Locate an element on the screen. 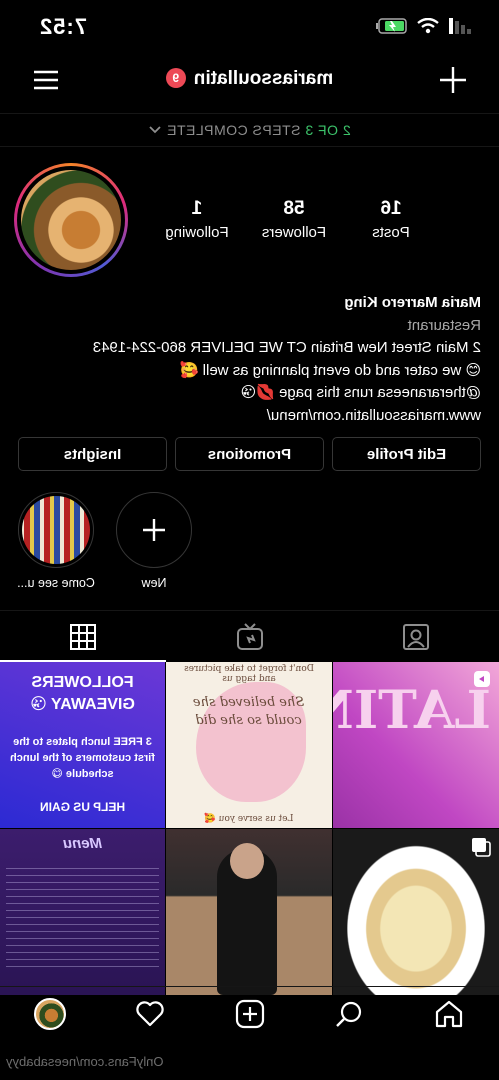  stat-label: Following is located at coordinates (197, 232).